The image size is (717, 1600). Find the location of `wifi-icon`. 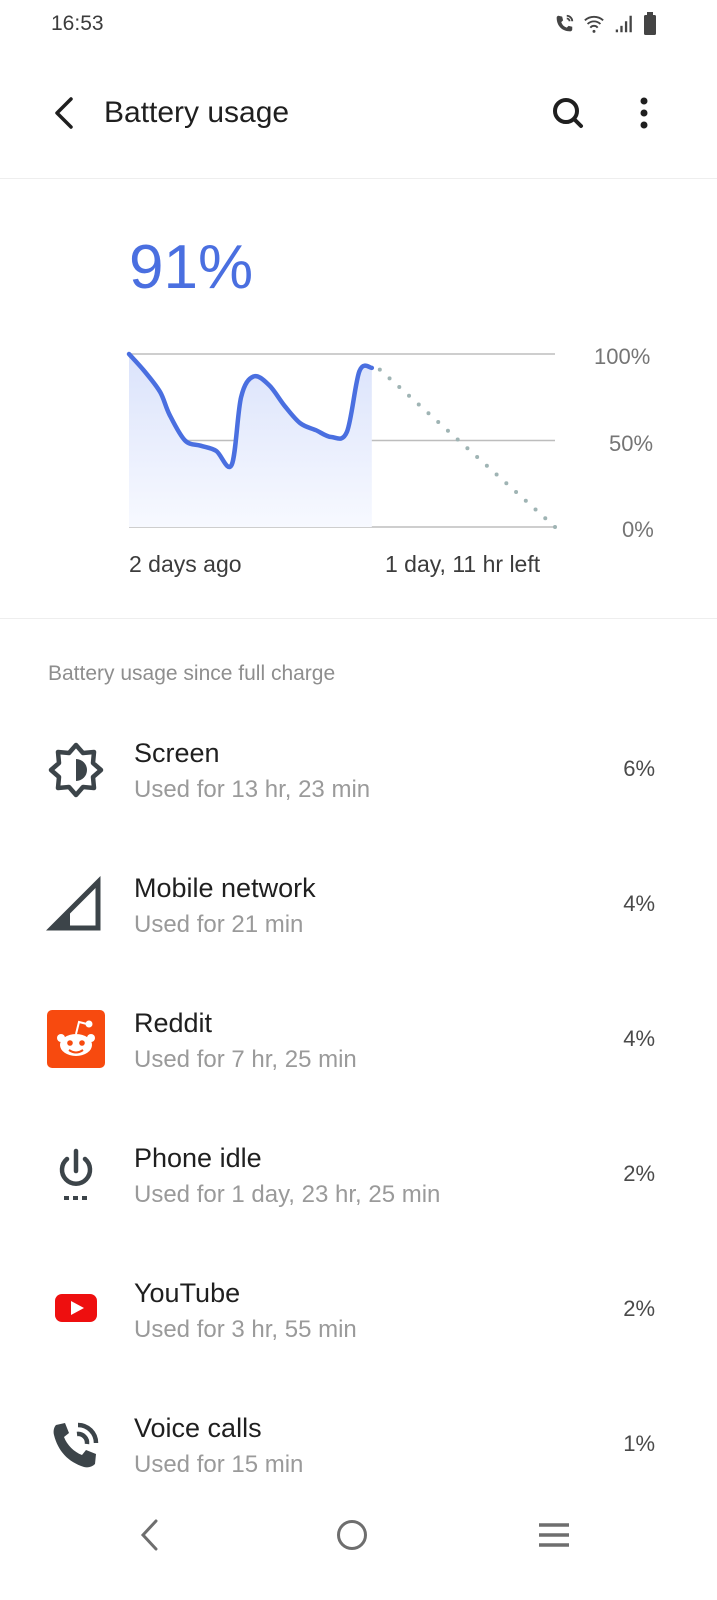

wifi-icon is located at coordinates (594, 24).